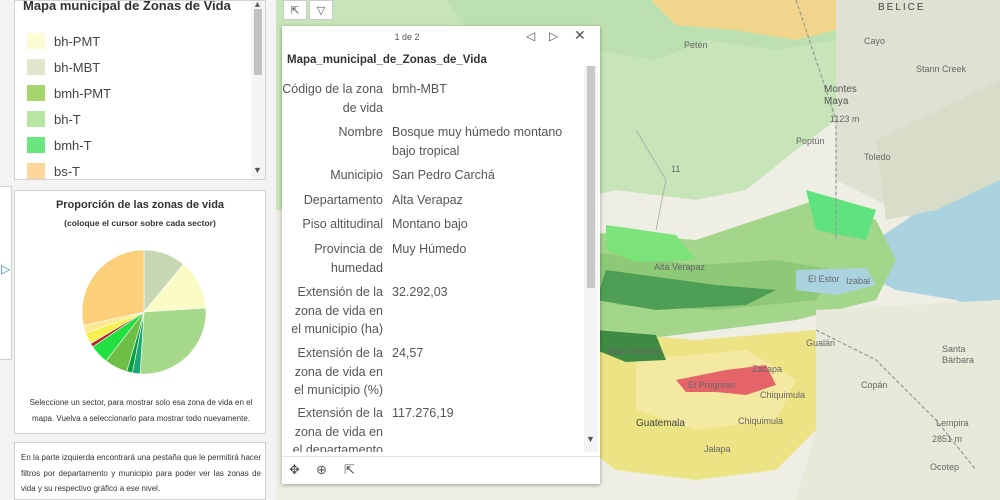 Image resolution: width=1000 pixels, height=500 pixels. I want to click on pie-chart, so click(144, 312).